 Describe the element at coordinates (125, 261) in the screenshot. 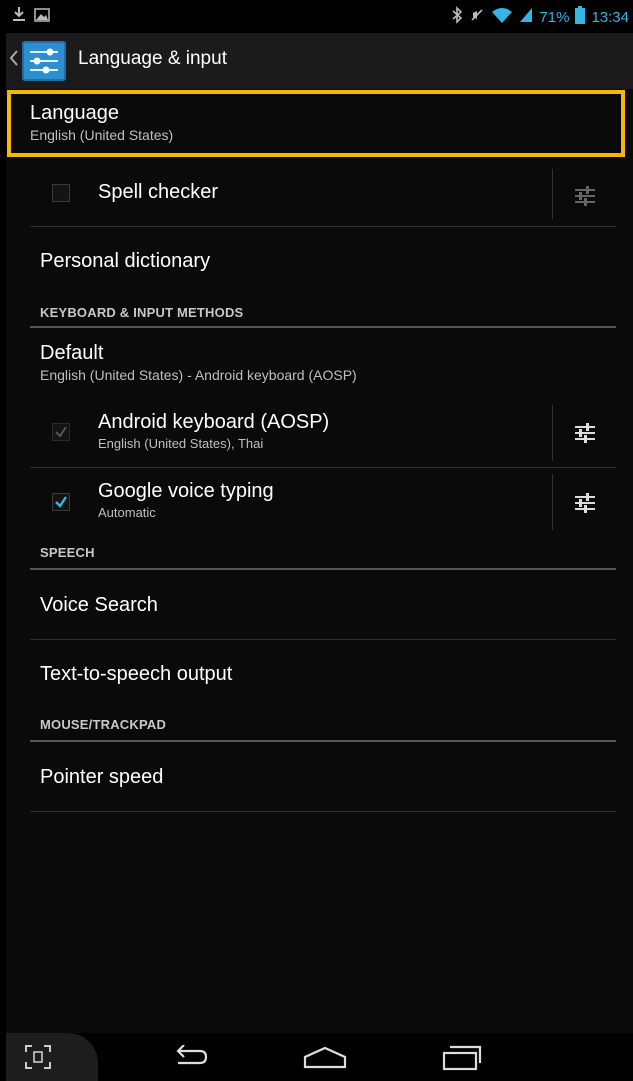

I see `personal-dictionary-title: Personal dictionary` at that location.